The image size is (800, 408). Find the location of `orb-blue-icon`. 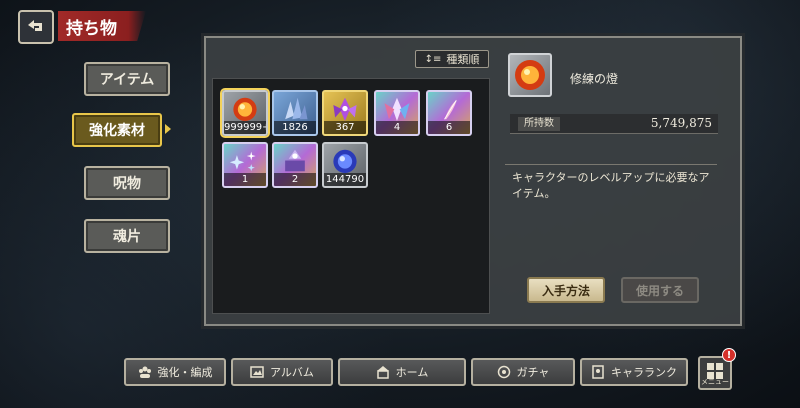

orb-blue-icon is located at coordinates (345, 161).